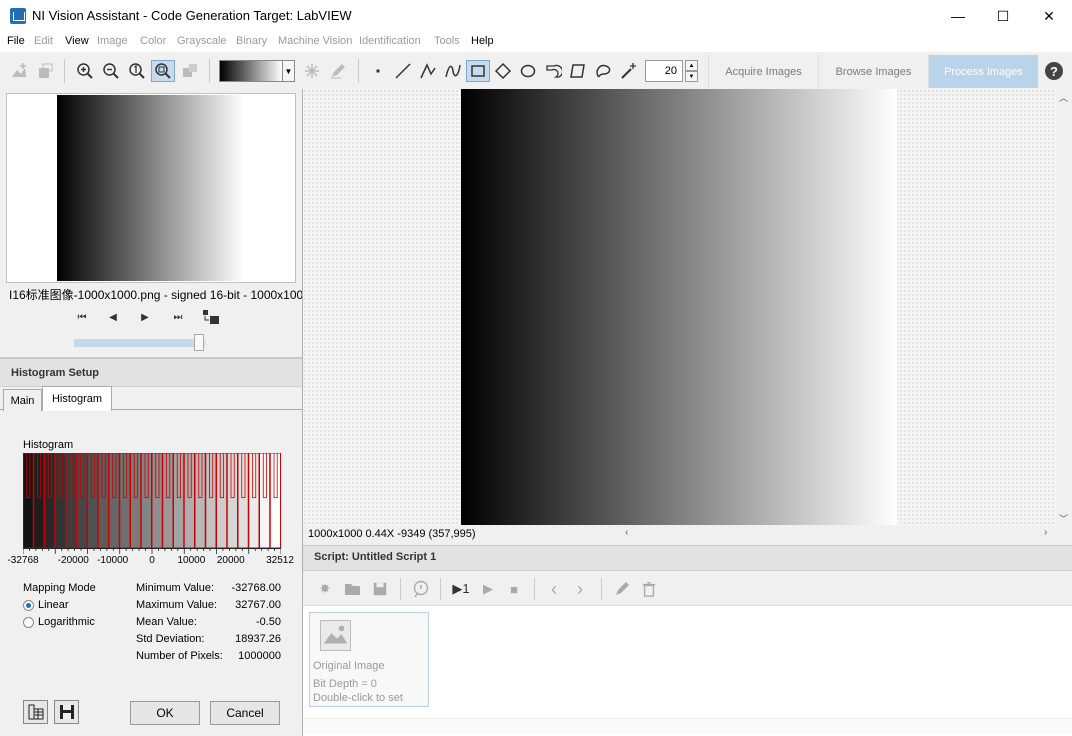 The width and height of the screenshot is (1072, 736). I want to click on help-icon: ?, so click(1054, 71).